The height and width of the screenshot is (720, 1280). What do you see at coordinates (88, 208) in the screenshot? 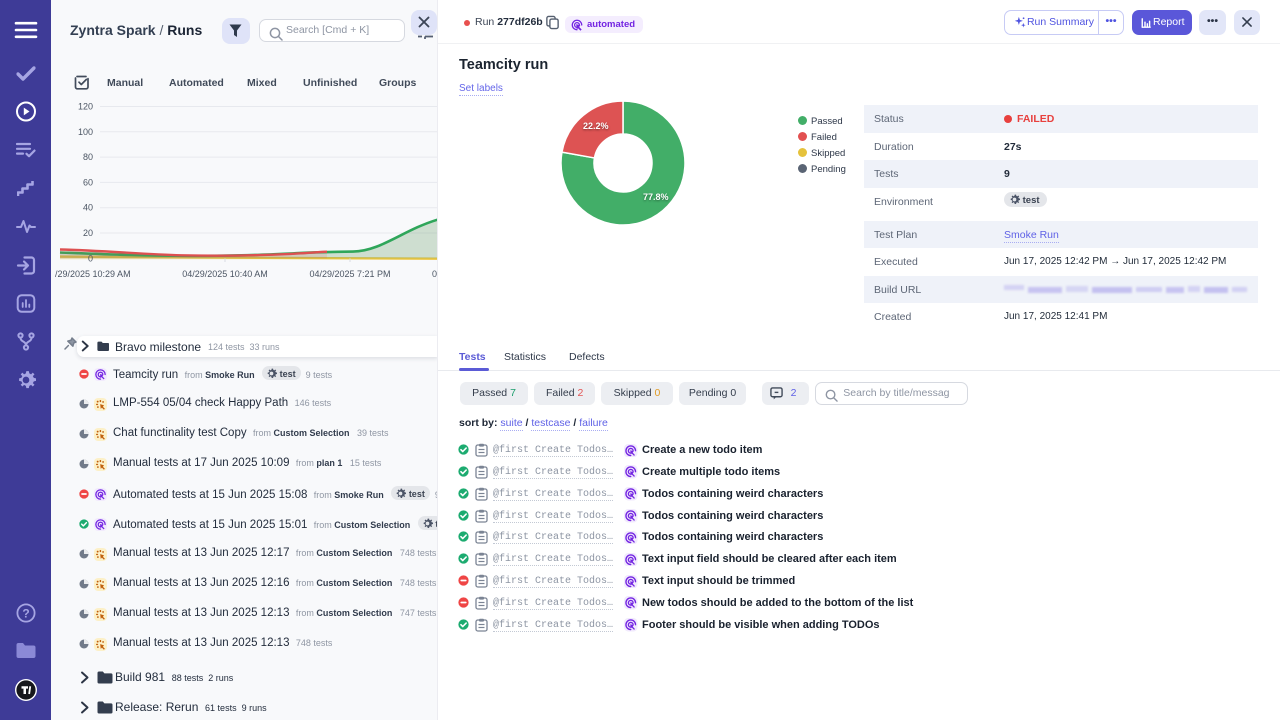
I see `svg-text: 40` at bounding box center [88, 208].